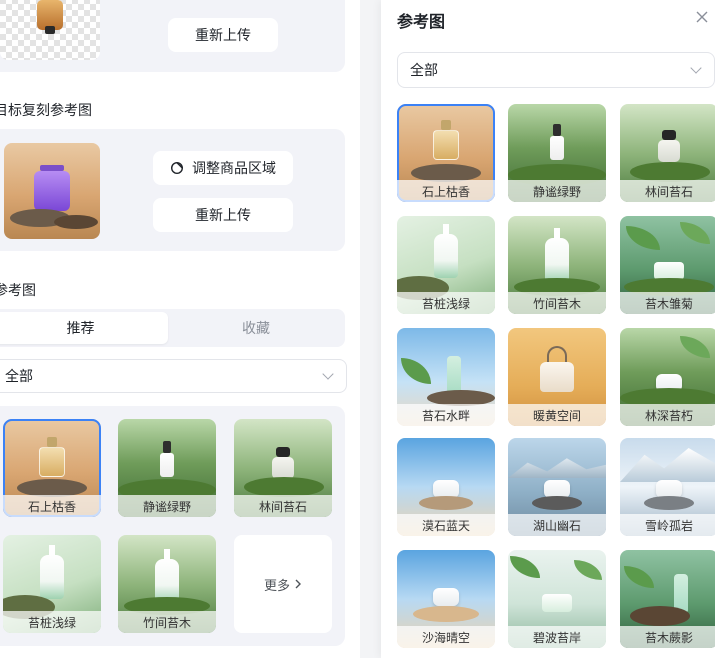 This screenshot has height=658, width=715. Describe the element at coordinates (19, 377) in the screenshot. I see `category-select-value: 全部` at that location.